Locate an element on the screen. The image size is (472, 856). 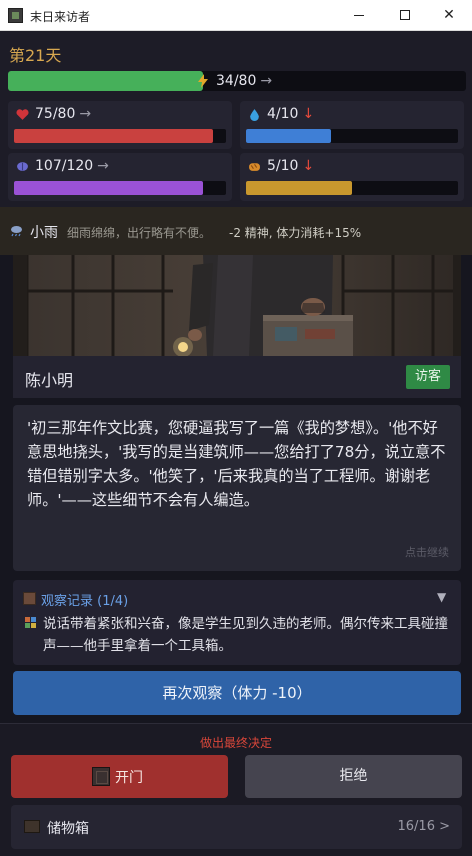
health-bar is located at coordinates (120, 136).